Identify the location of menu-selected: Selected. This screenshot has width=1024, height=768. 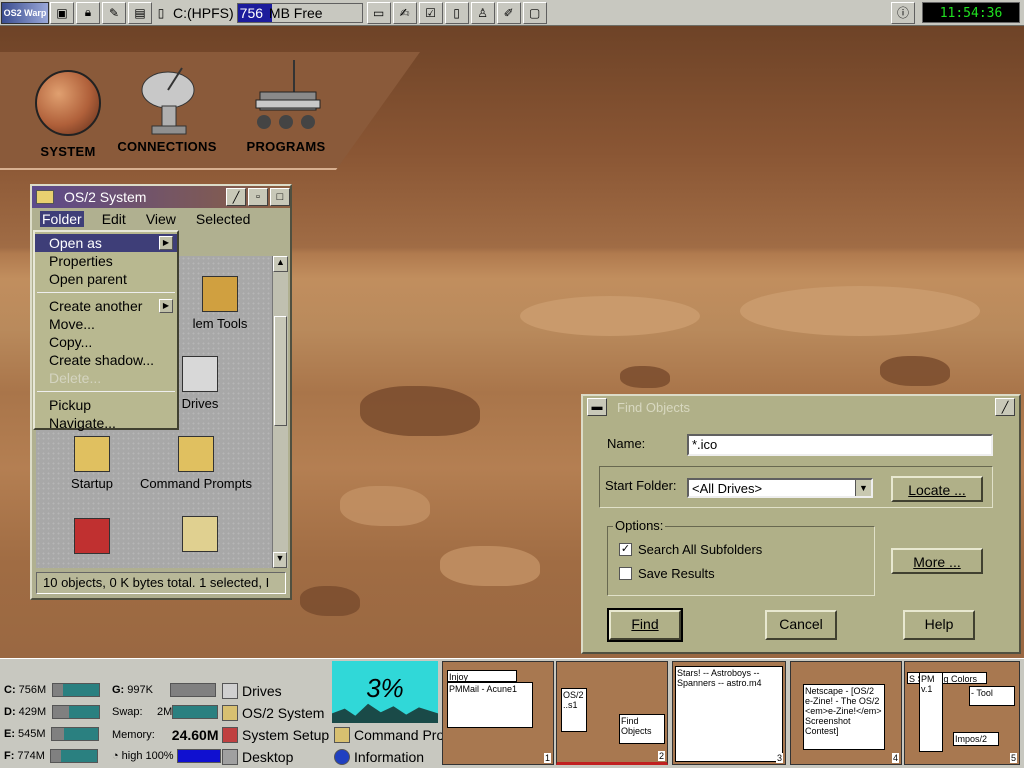
(223, 219).